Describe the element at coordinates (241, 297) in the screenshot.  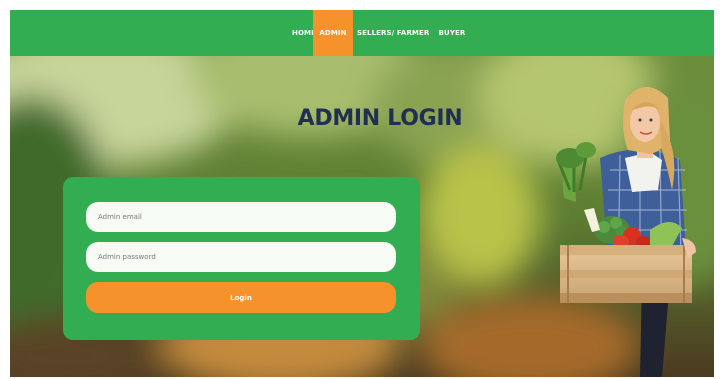
I see `login-button: Login` at that location.